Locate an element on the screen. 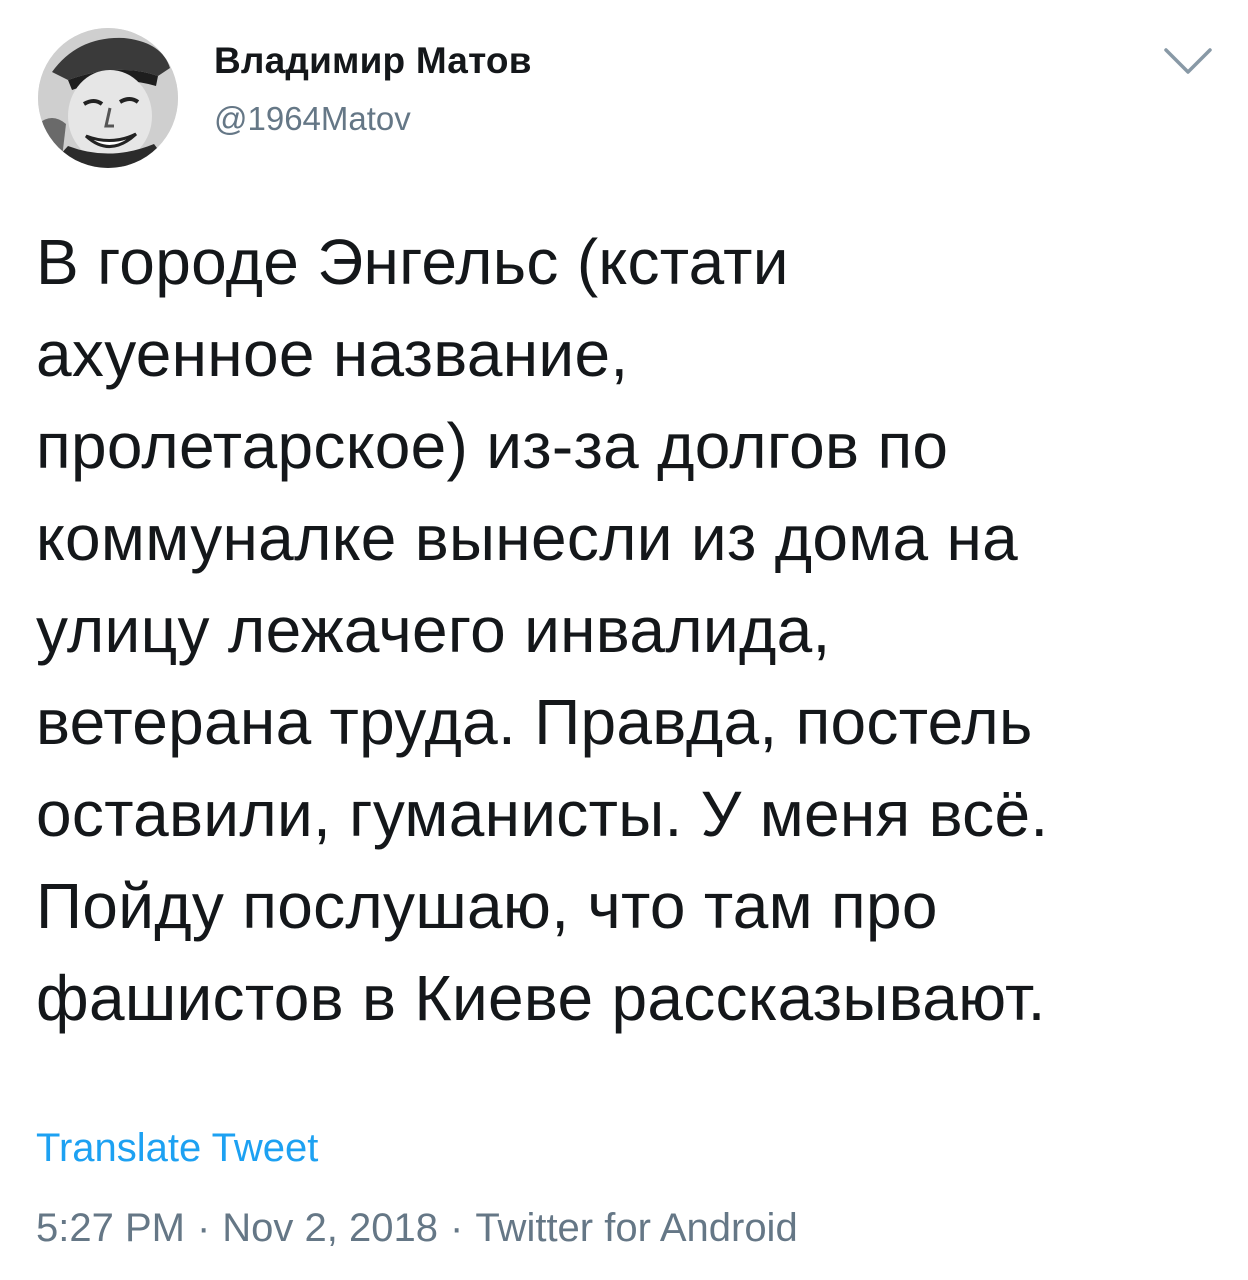 Image resolution: width=1248 pixels, height=1280 pixels. tweet-text-line: оставили, гуманисты. У меня всё. is located at coordinates (542, 814).